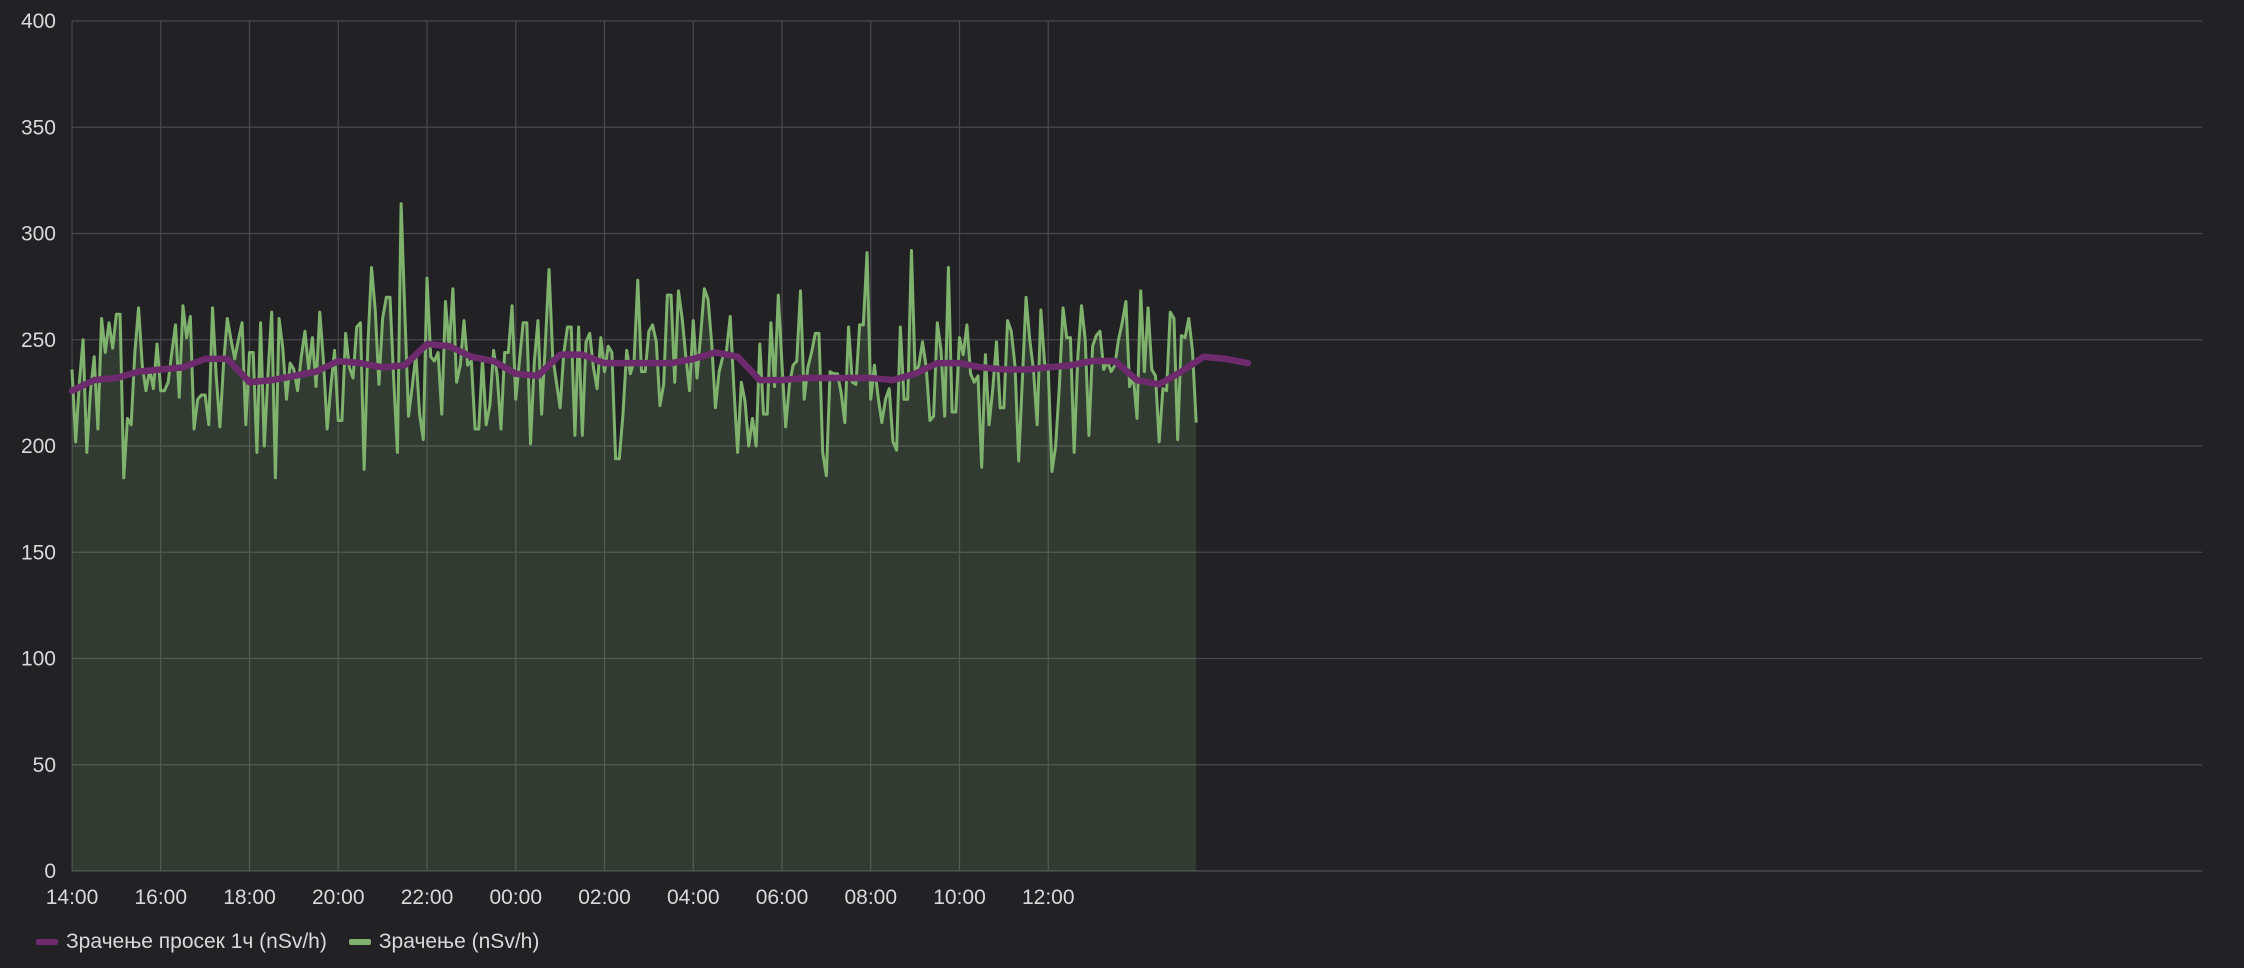 Image resolution: width=2244 pixels, height=968 pixels. I want to click on legend-label-average: Зрачење просек 1ч (nSv/h), so click(196, 941).